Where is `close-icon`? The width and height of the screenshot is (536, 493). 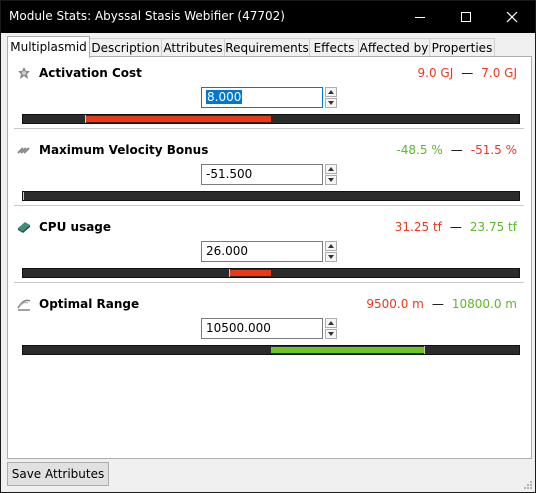
close-icon is located at coordinates (512, 17).